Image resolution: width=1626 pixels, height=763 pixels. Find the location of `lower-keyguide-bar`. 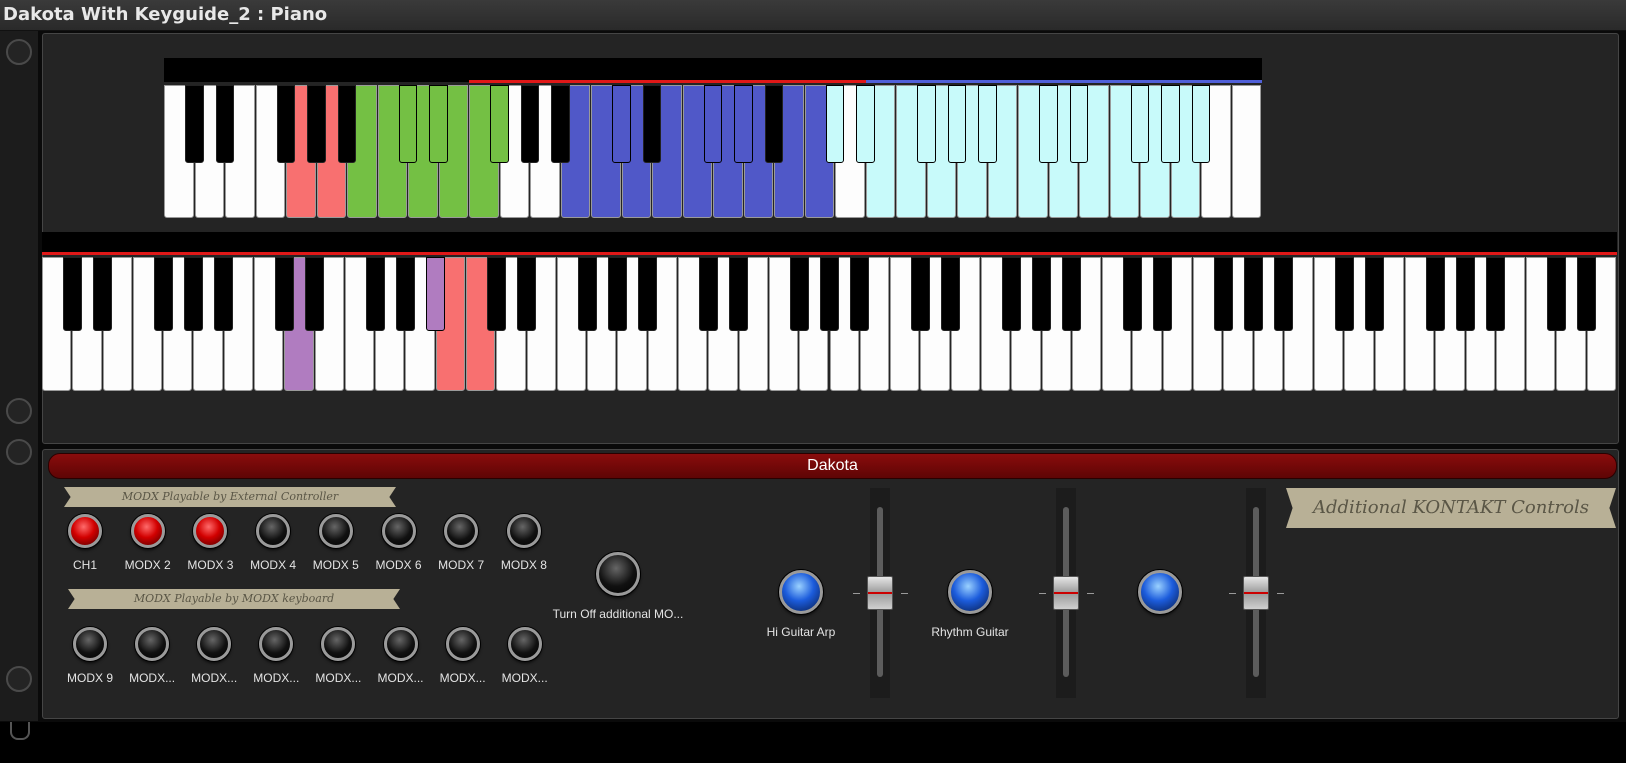

lower-keyguide-bar is located at coordinates (829, 243).